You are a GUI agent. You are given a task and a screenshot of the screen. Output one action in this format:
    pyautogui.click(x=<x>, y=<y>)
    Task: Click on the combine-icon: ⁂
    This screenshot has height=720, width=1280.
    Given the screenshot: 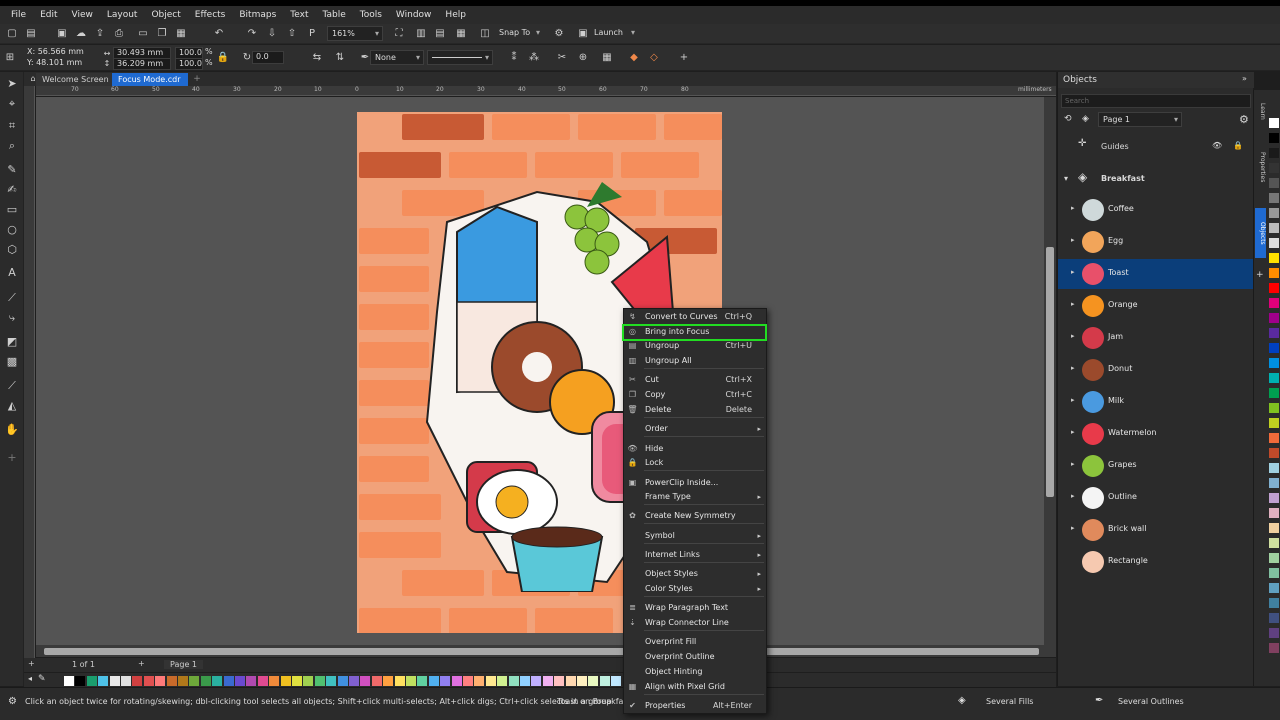 What is the action you would take?
    pyautogui.click(x=534, y=58)
    